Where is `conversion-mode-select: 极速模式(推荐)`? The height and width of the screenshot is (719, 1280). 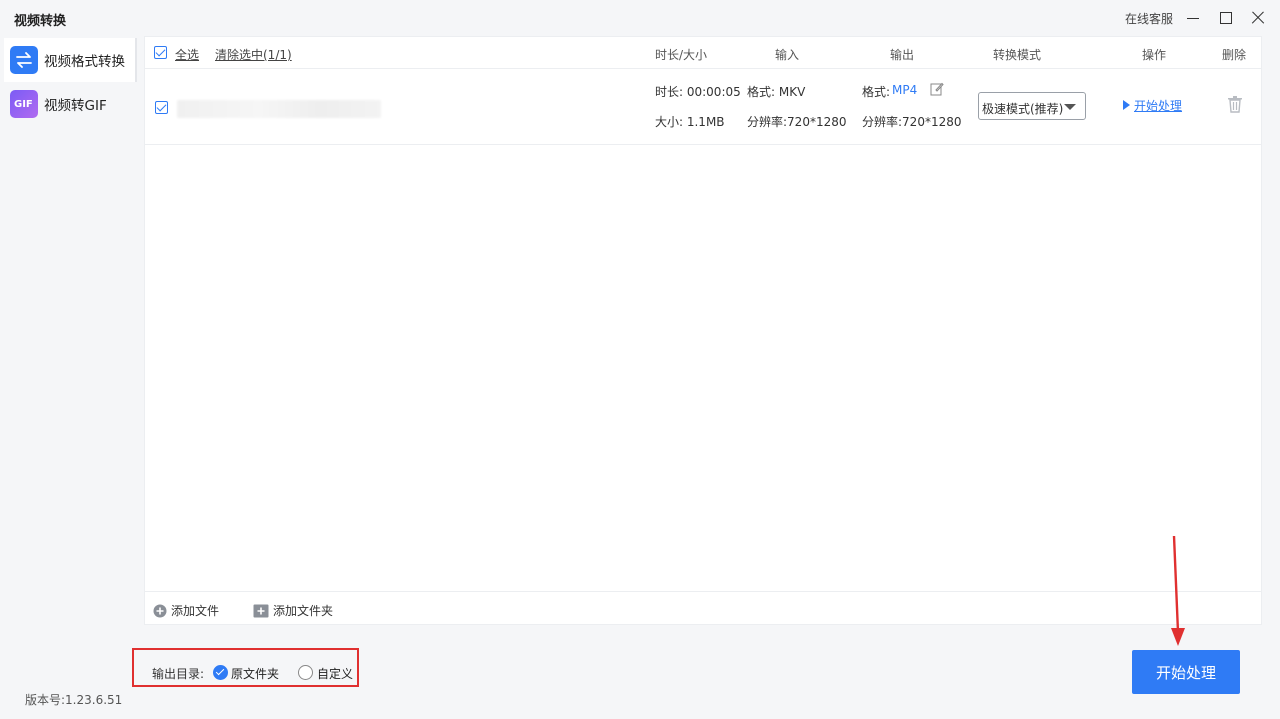 conversion-mode-select: 极速模式(推荐) is located at coordinates (1032, 106).